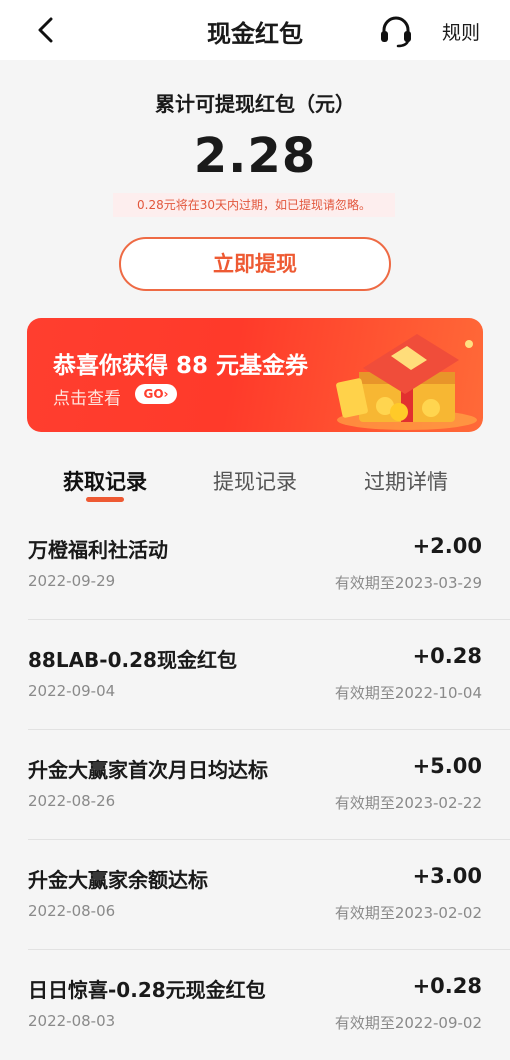 The width and height of the screenshot is (510, 1060). I want to click on tab-expired: 过期详情, so click(406, 481).